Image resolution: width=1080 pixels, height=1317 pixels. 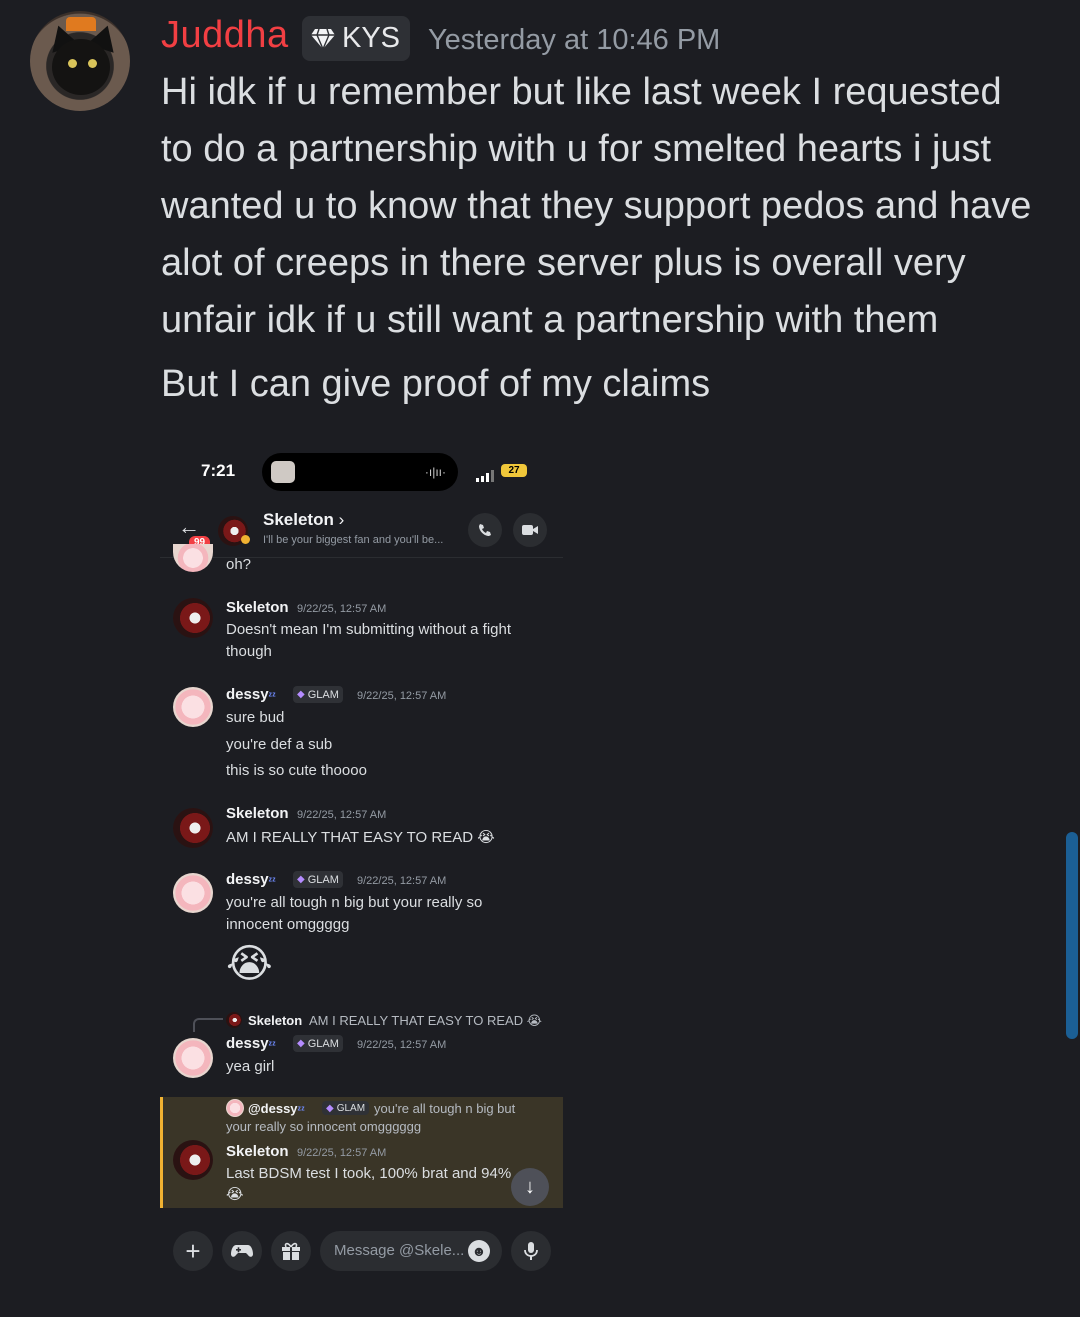 I want to click on followup-message: But I can give proof of my claims, so click(x=436, y=384).